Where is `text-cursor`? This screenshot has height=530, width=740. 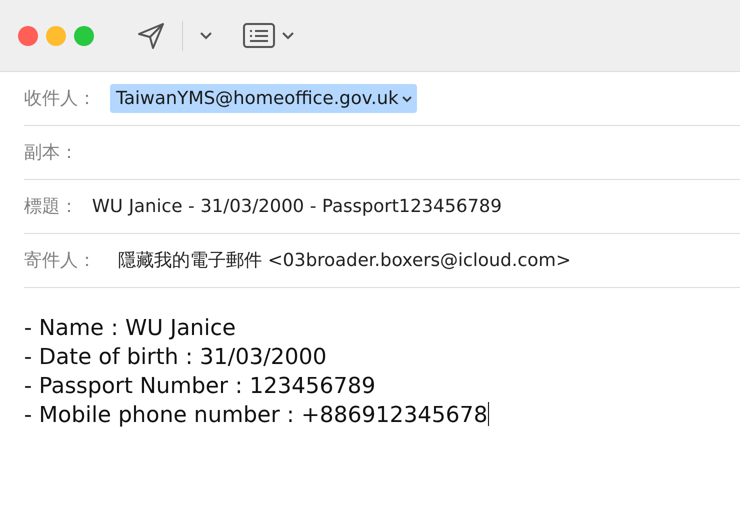 text-cursor is located at coordinates (488, 414).